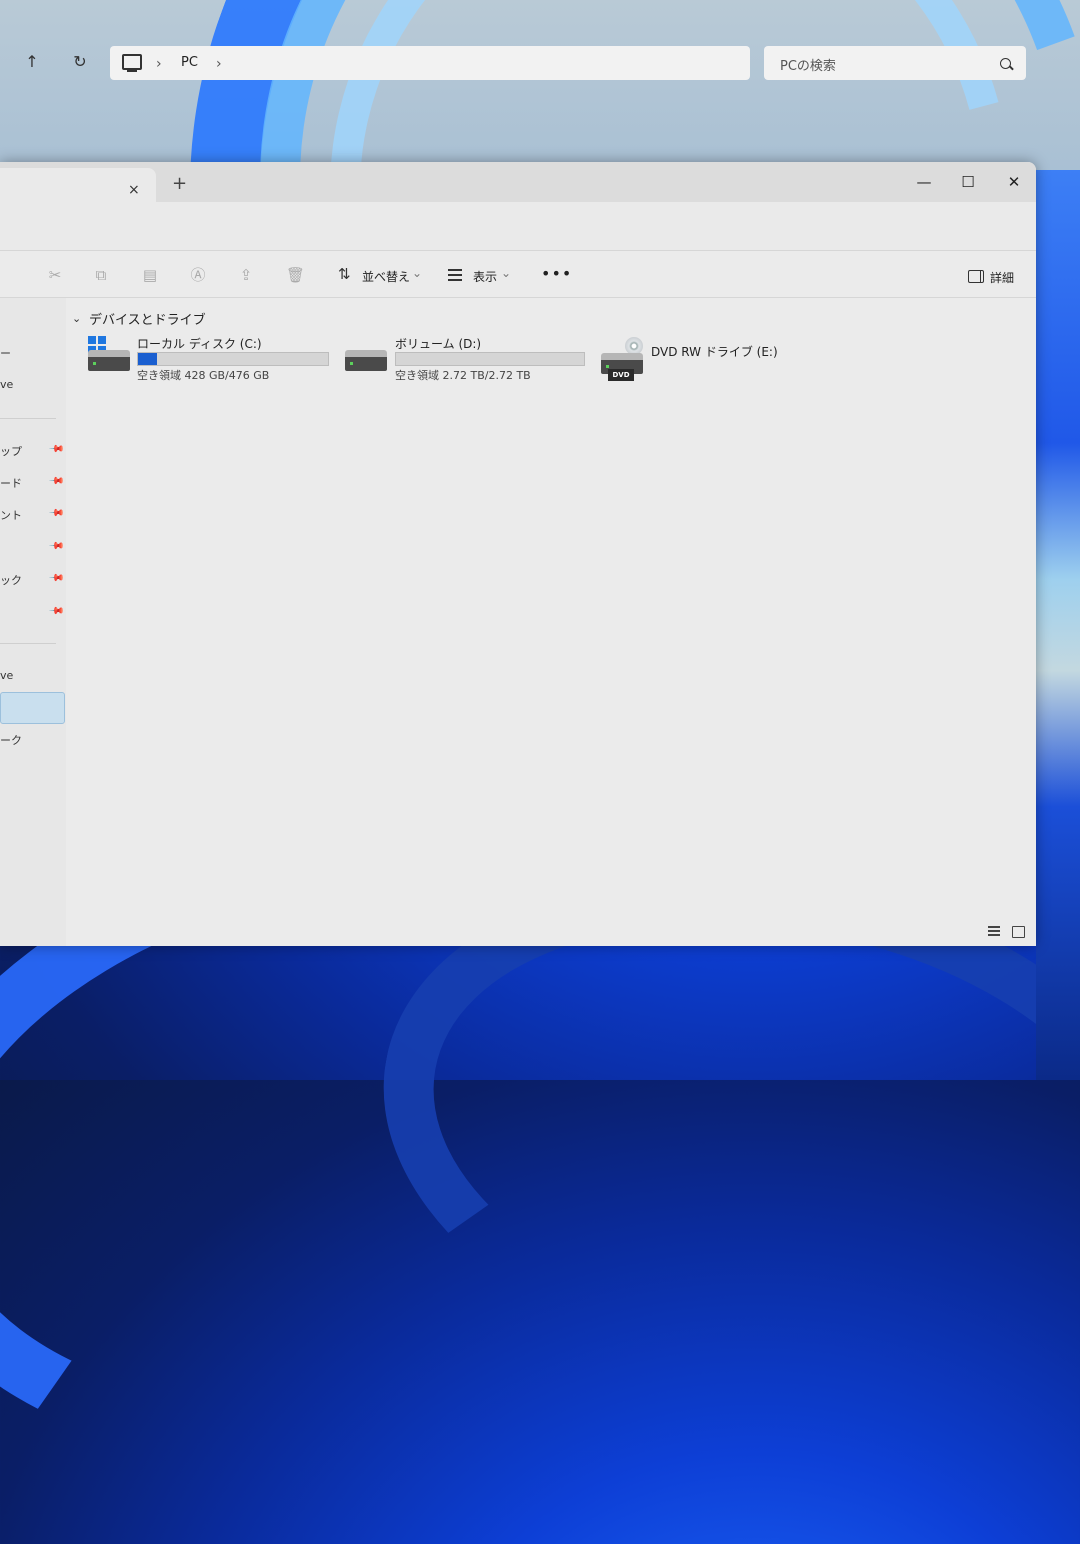 Image resolution: width=1080 pixels, height=1544 pixels. What do you see at coordinates (134, 190) in the screenshot?
I see `tab-close-icon: ×` at bounding box center [134, 190].